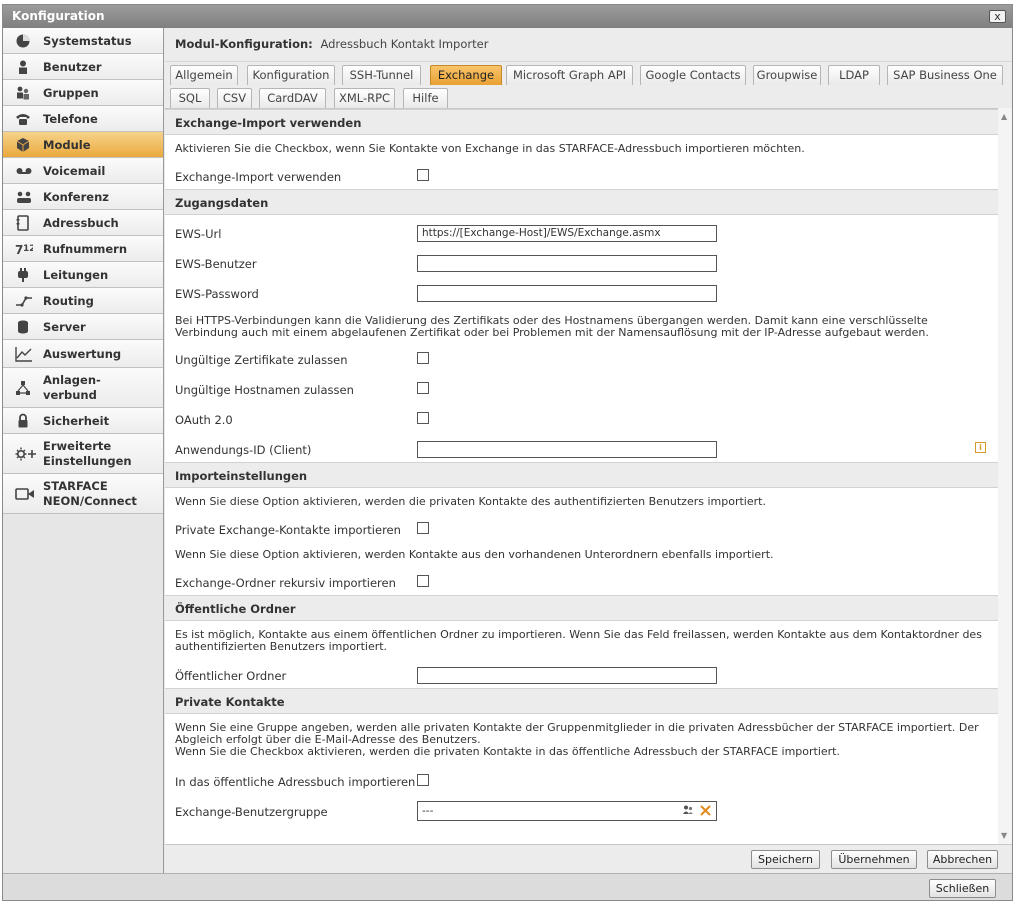 Image resolution: width=1015 pixels, height=903 pixels. I want to click on sidebar-item-server: Server, so click(83, 327).